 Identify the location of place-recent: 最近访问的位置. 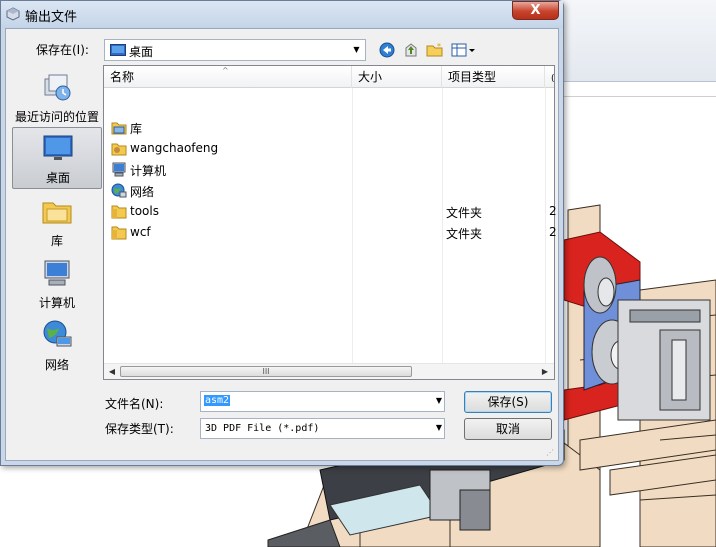
(57, 98).